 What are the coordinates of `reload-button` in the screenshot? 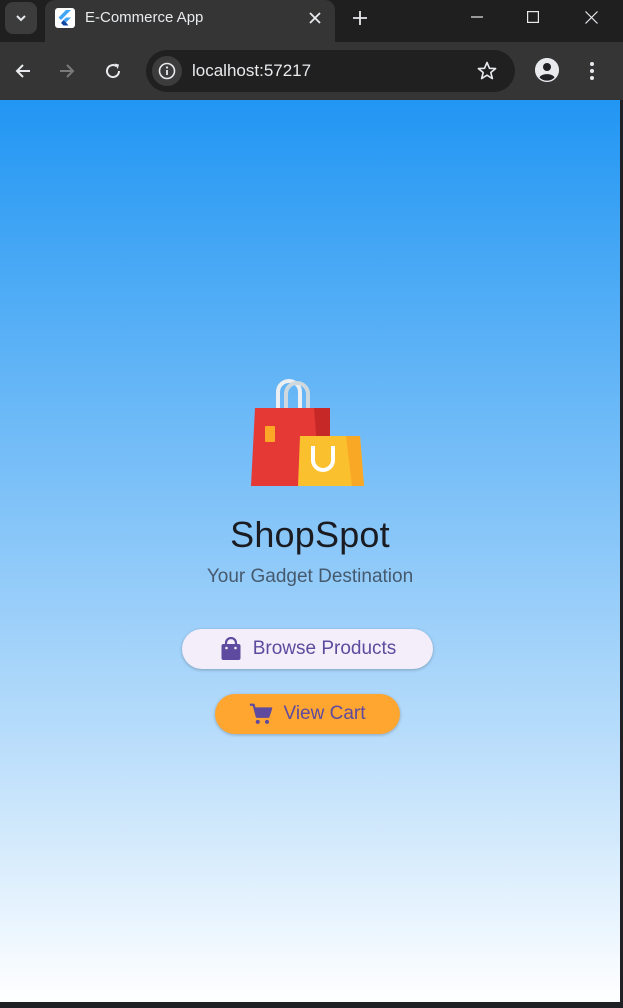 It's located at (113, 71).